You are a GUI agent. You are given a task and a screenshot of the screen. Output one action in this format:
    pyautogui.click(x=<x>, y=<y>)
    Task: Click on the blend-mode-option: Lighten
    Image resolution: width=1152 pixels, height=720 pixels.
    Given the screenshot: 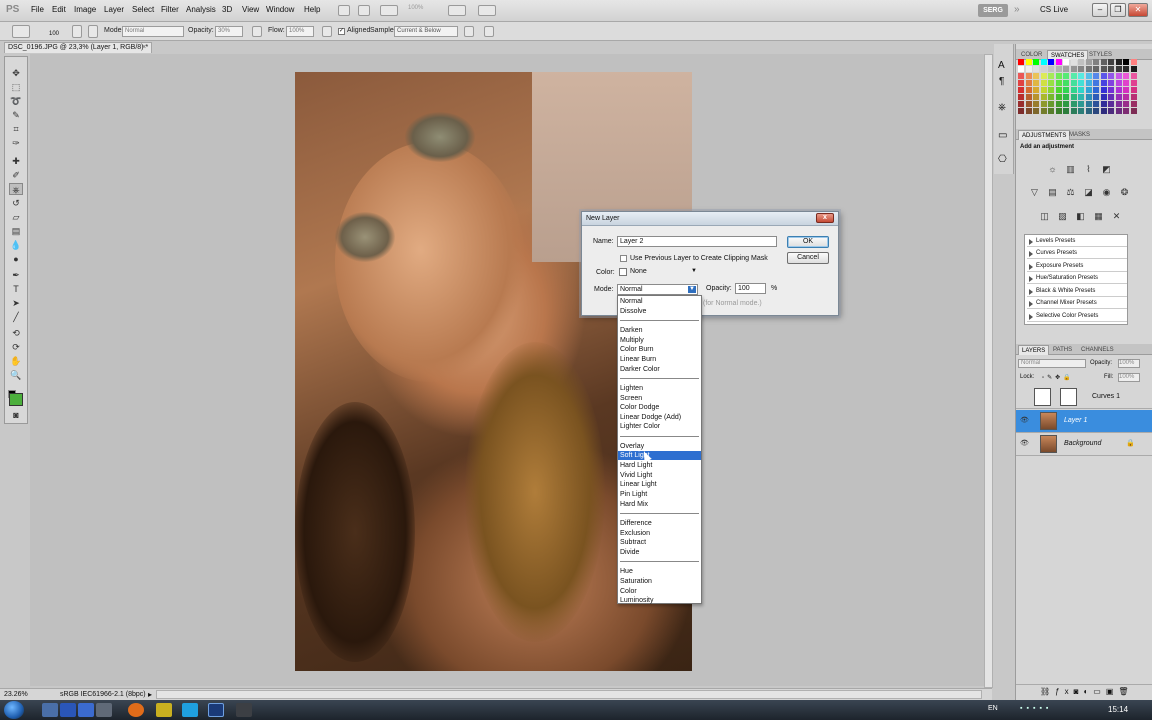 What is the action you would take?
    pyautogui.click(x=659, y=388)
    